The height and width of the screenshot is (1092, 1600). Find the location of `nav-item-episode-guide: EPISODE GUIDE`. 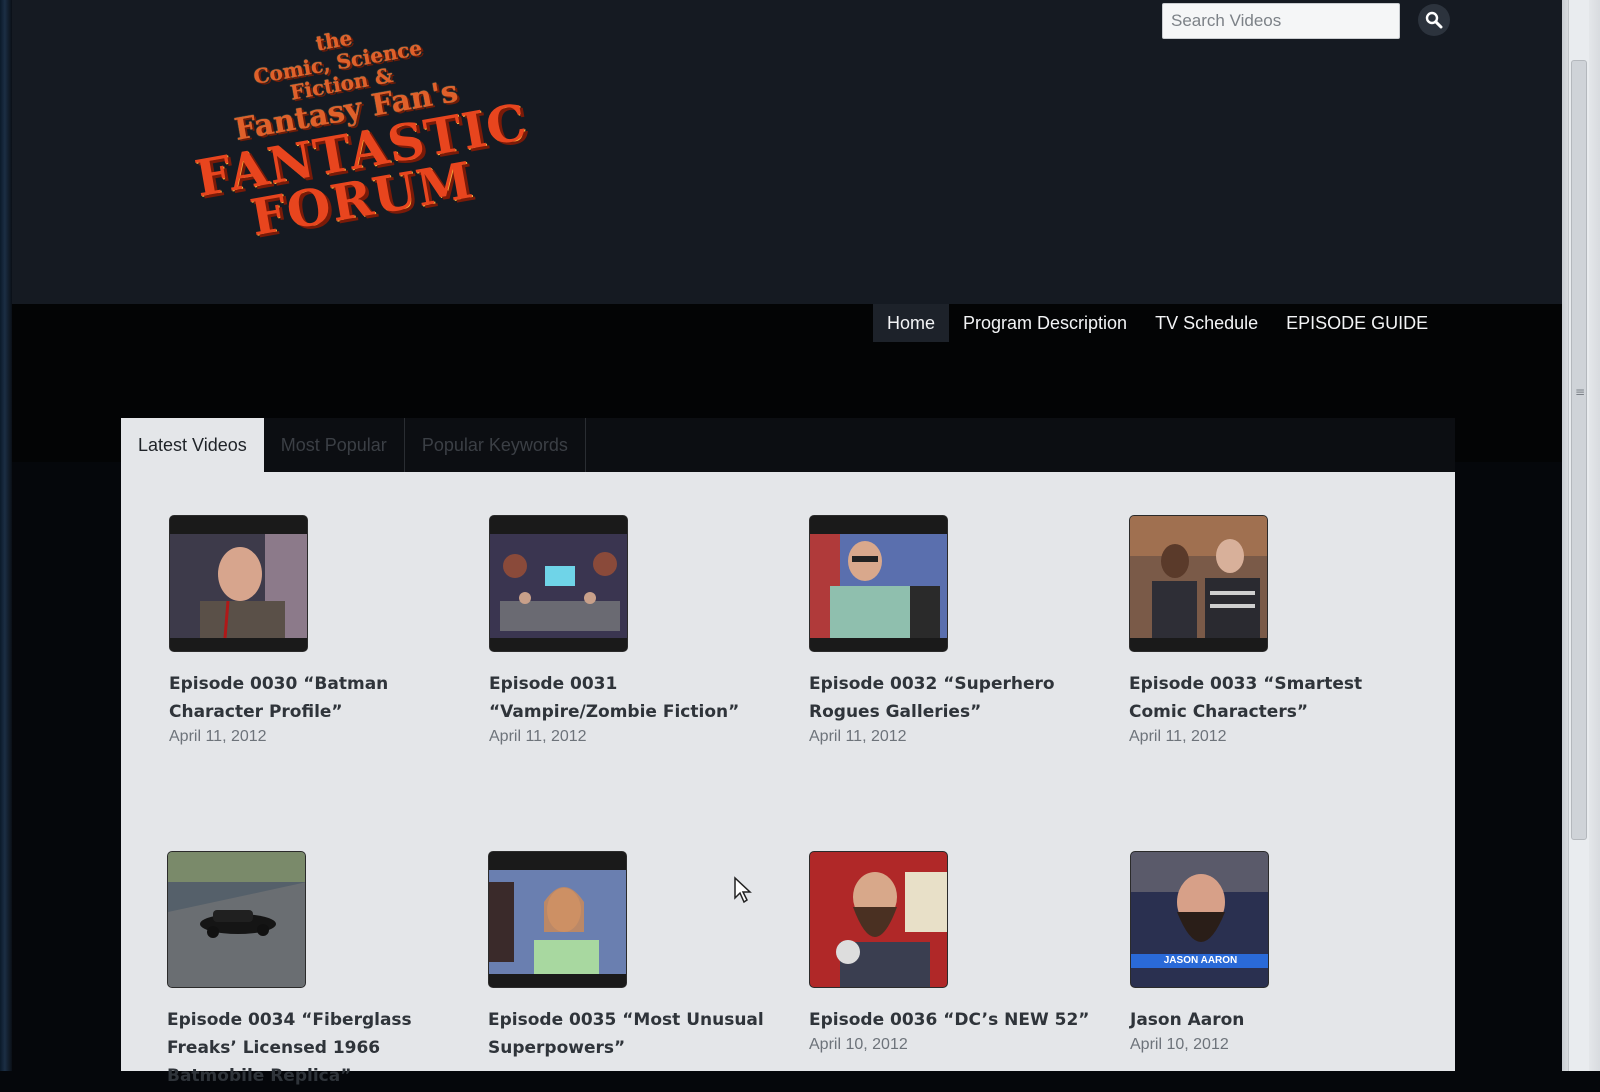

nav-item-episode-guide: EPISODE GUIDE is located at coordinates (1357, 323).